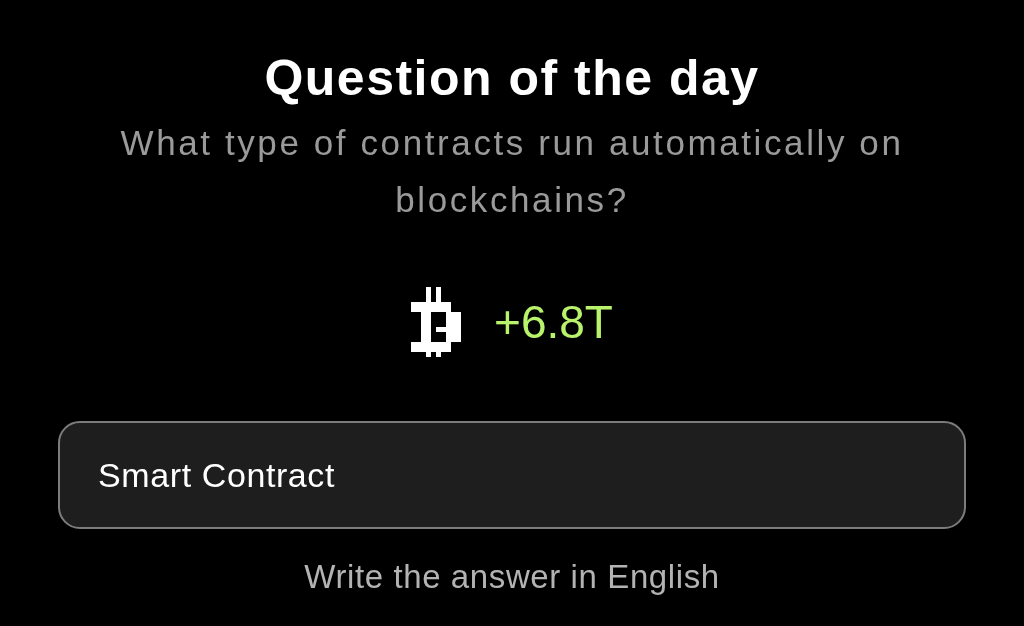 The height and width of the screenshot is (626, 1024). What do you see at coordinates (512, 78) in the screenshot?
I see `page-title: Question of the day` at bounding box center [512, 78].